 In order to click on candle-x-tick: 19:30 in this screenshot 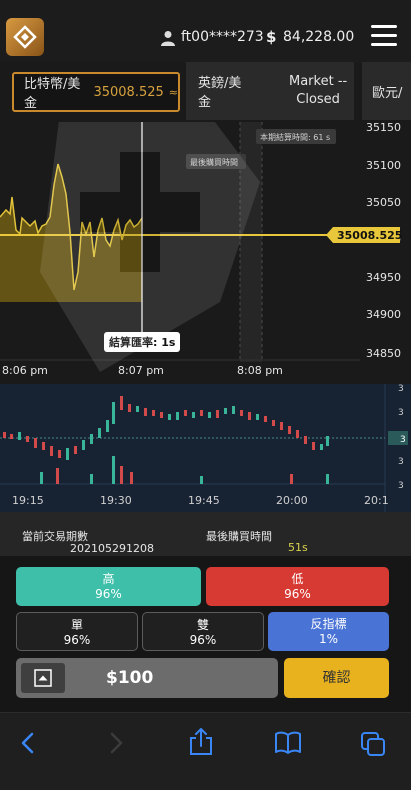, I will do `click(116, 500)`.